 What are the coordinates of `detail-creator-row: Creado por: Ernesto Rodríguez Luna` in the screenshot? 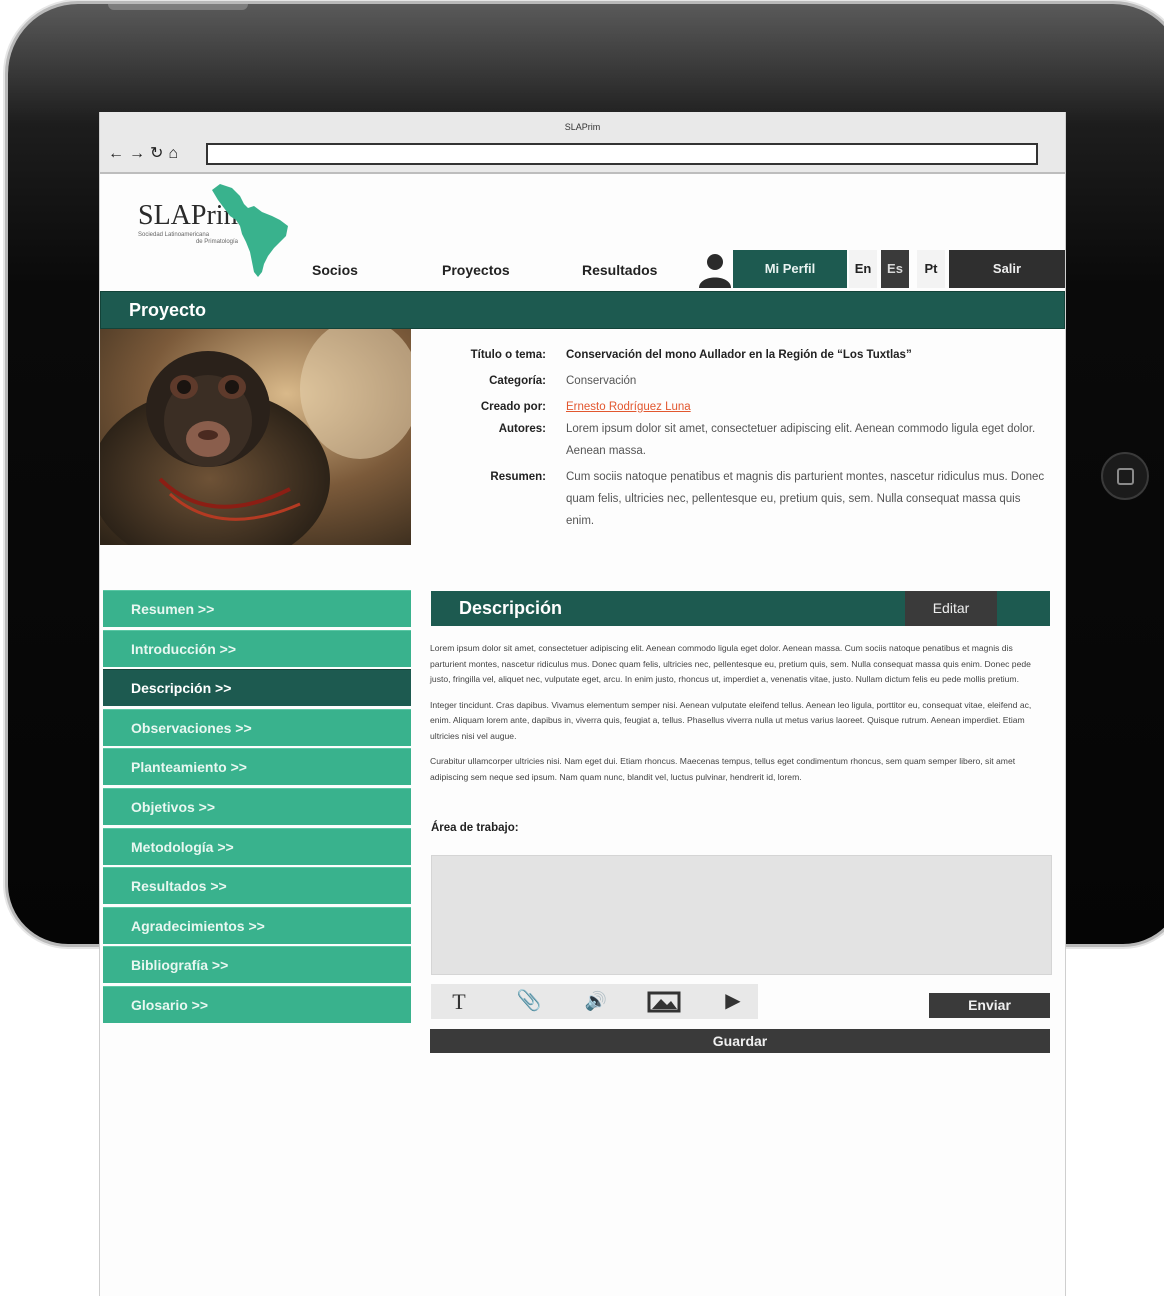 It's located at (730, 407).